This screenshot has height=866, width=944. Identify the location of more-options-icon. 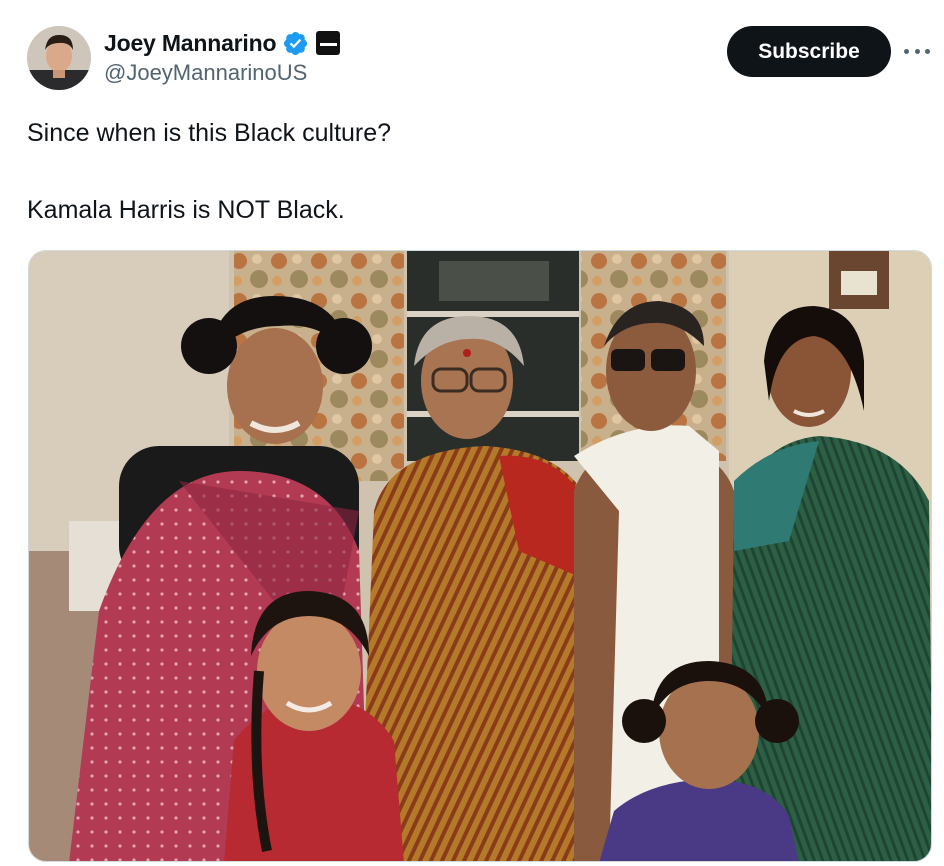
(917, 51).